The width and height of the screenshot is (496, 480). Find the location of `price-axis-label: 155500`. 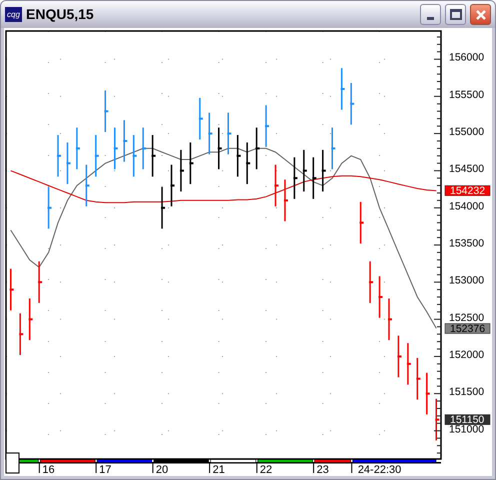

price-axis-label: 155500 is located at coordinates (466, 94).